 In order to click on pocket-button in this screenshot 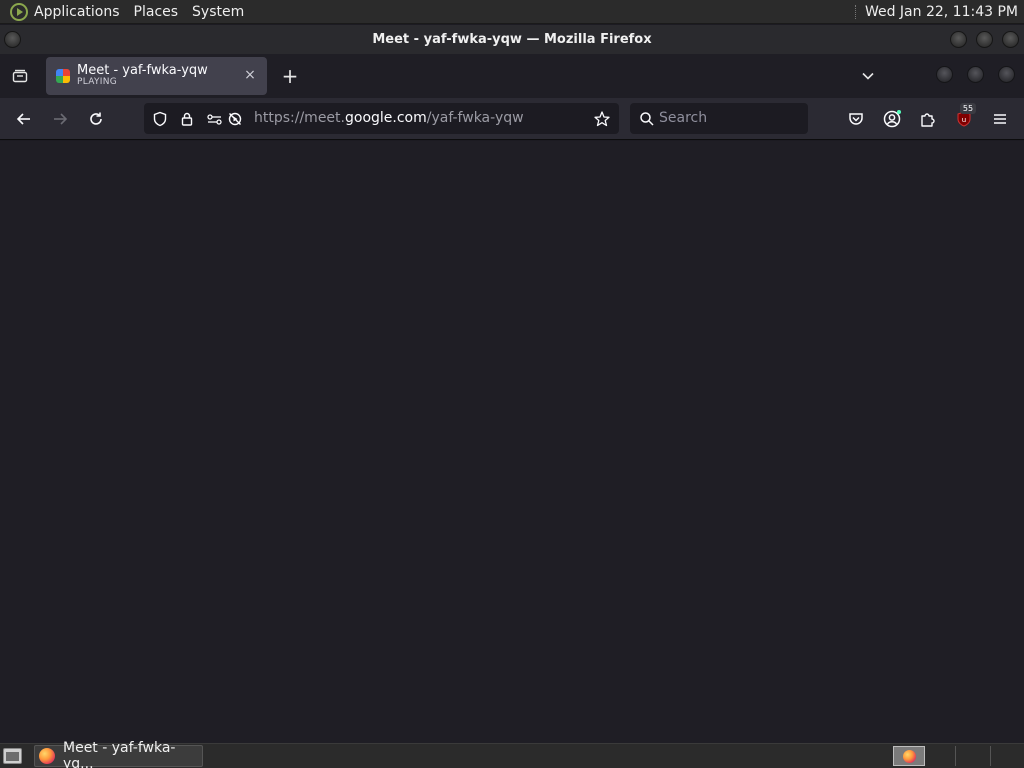, I will do `click(856, 119)`.